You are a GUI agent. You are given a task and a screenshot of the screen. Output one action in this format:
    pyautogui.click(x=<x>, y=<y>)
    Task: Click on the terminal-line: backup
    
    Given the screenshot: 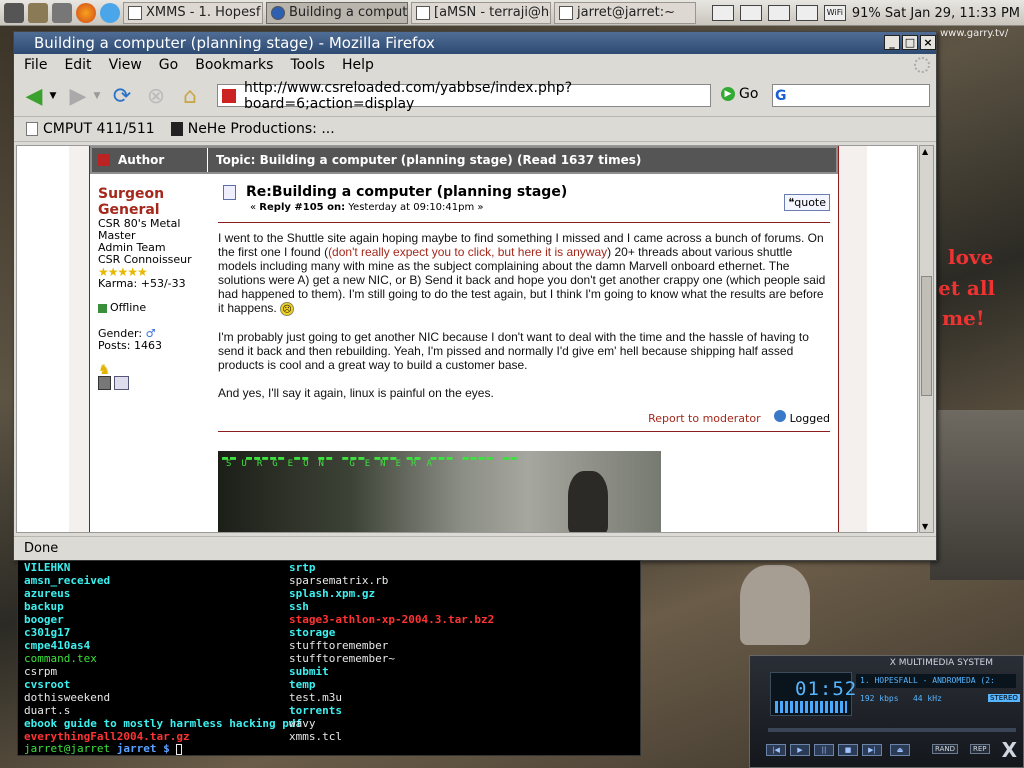 What is the action you would take?
    pyautogui.click(x=44, y=606)
    